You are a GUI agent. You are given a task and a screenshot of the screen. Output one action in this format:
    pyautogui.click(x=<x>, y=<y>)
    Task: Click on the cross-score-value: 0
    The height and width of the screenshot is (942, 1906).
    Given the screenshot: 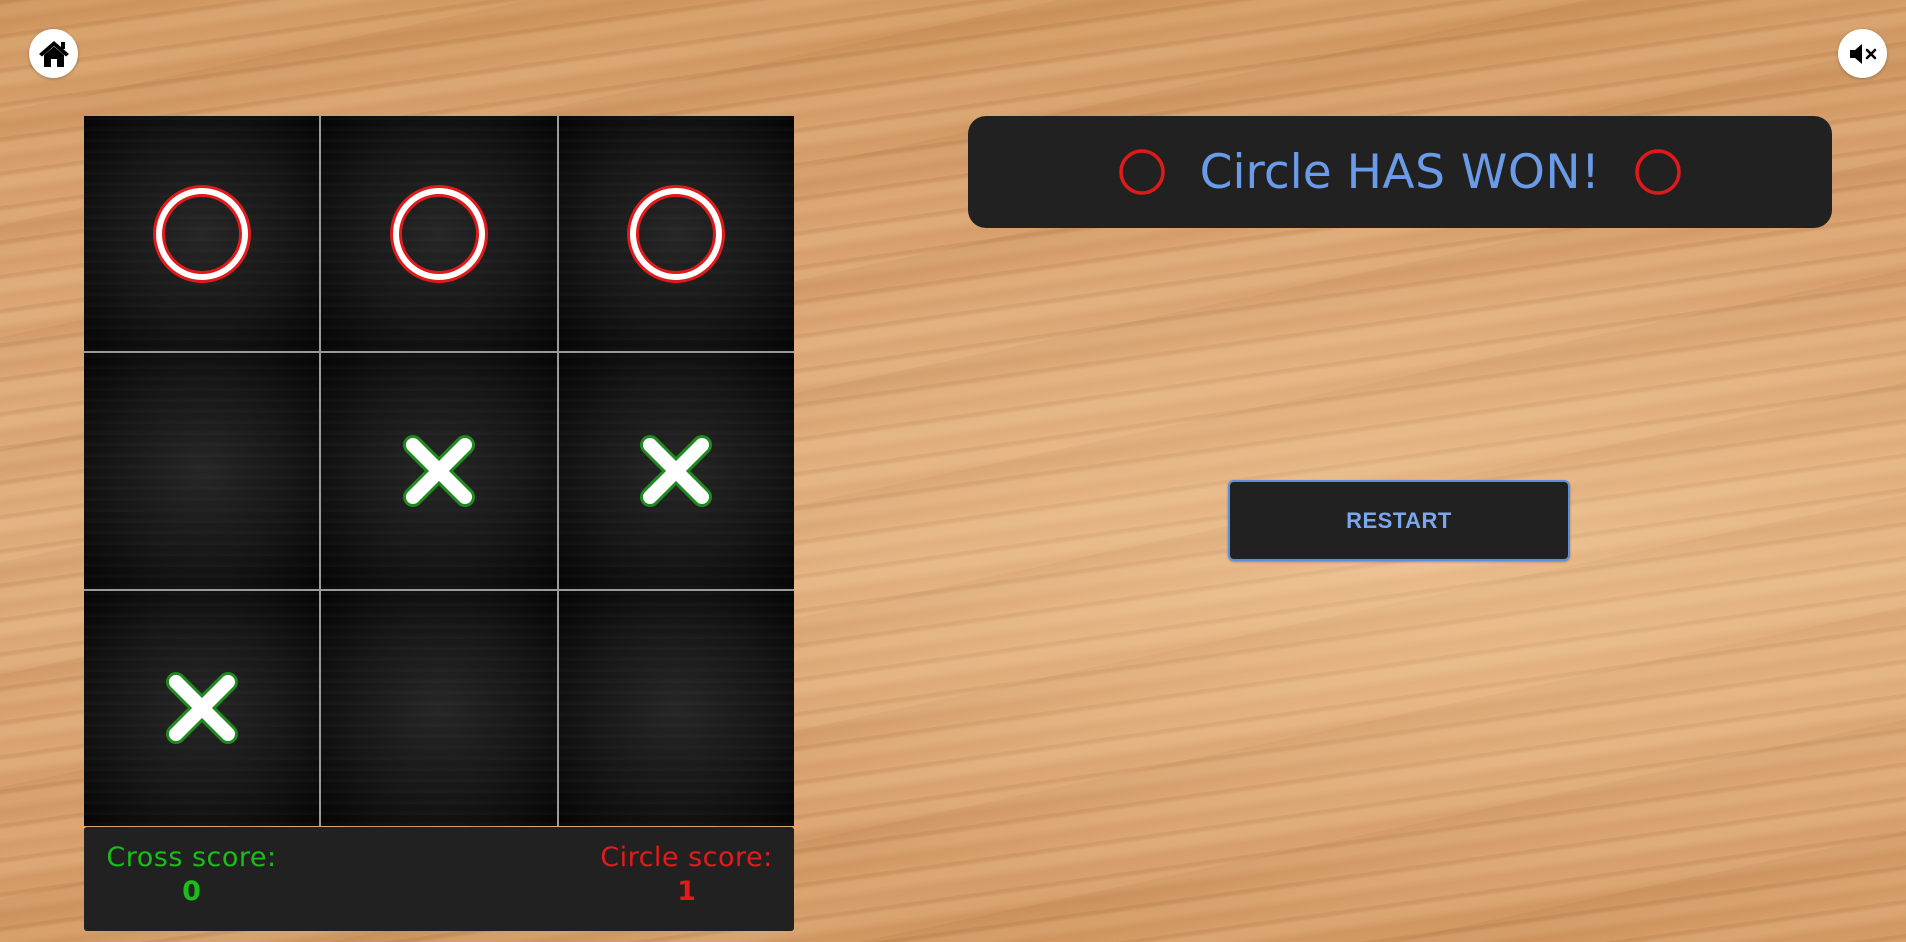 What is the action you would take?
    pyautogui.click(x=191, y=891)
    